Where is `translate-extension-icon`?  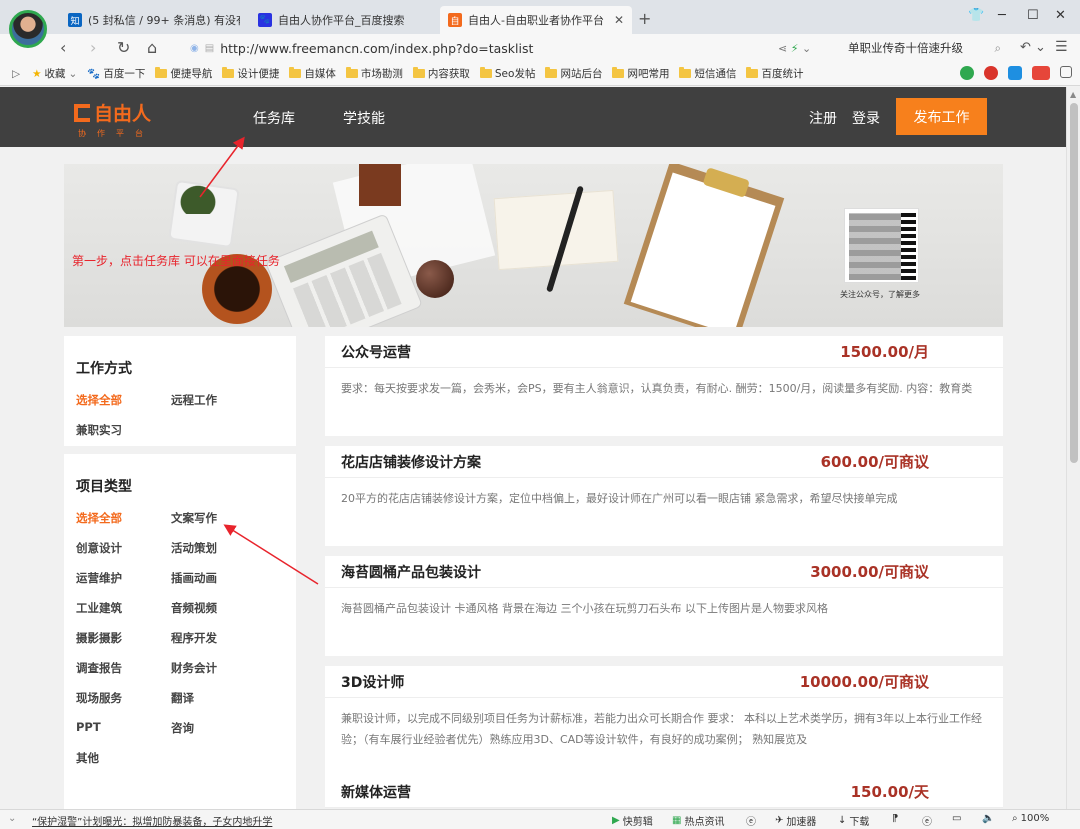 translate-extension-icon is located at coordinates (1015, 73).